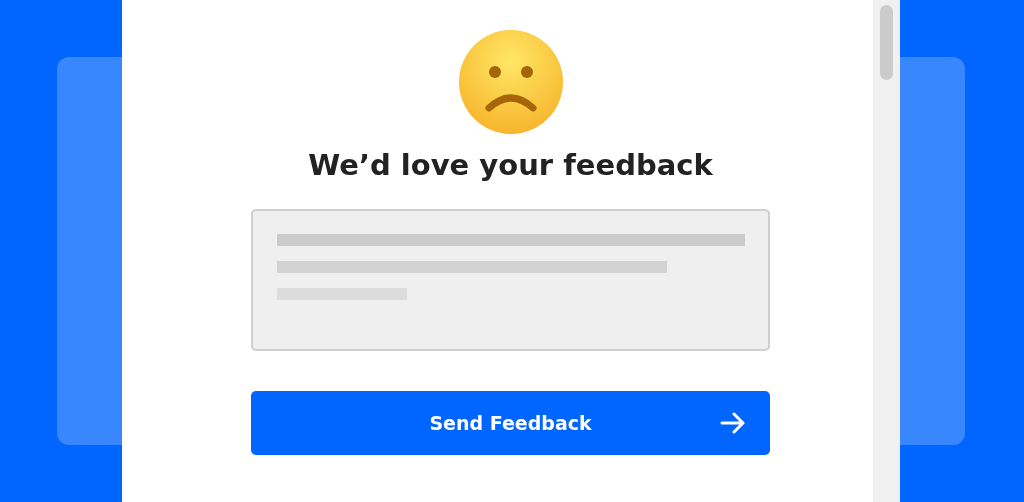 Image resolution: width=1024 pixels, height=502 pixels. What do you see at coordinates (886, 42) in the screenshot?
I see `scrollbar-thumb` at bounding box center [886, 42].